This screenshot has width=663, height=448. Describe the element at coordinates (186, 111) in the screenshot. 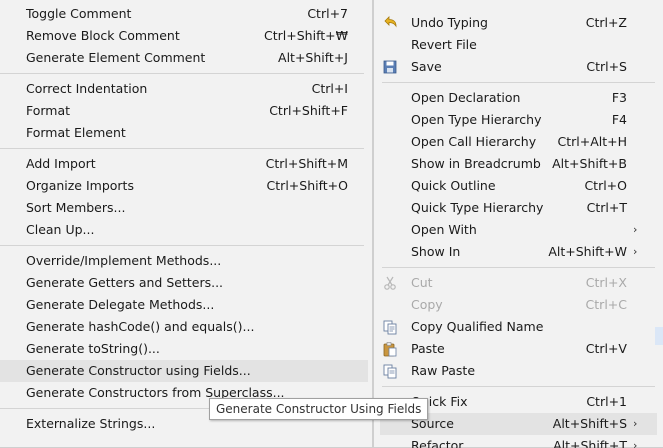

I see `menu-item-format: Format Ctrl+Shift+F` at that location.